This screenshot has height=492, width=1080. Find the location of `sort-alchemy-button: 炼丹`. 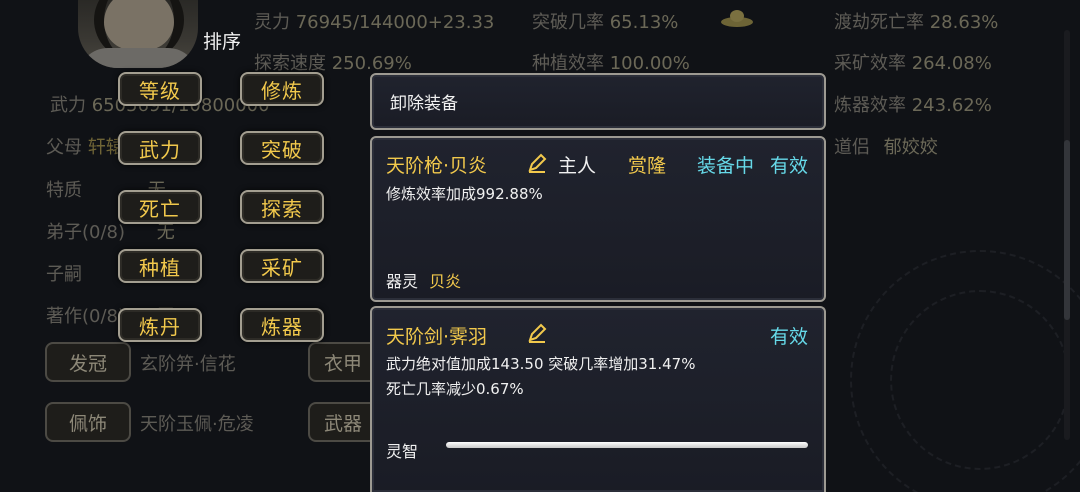

sort-alchemy-button: 炼丹 is located at coordinates (160, 325).